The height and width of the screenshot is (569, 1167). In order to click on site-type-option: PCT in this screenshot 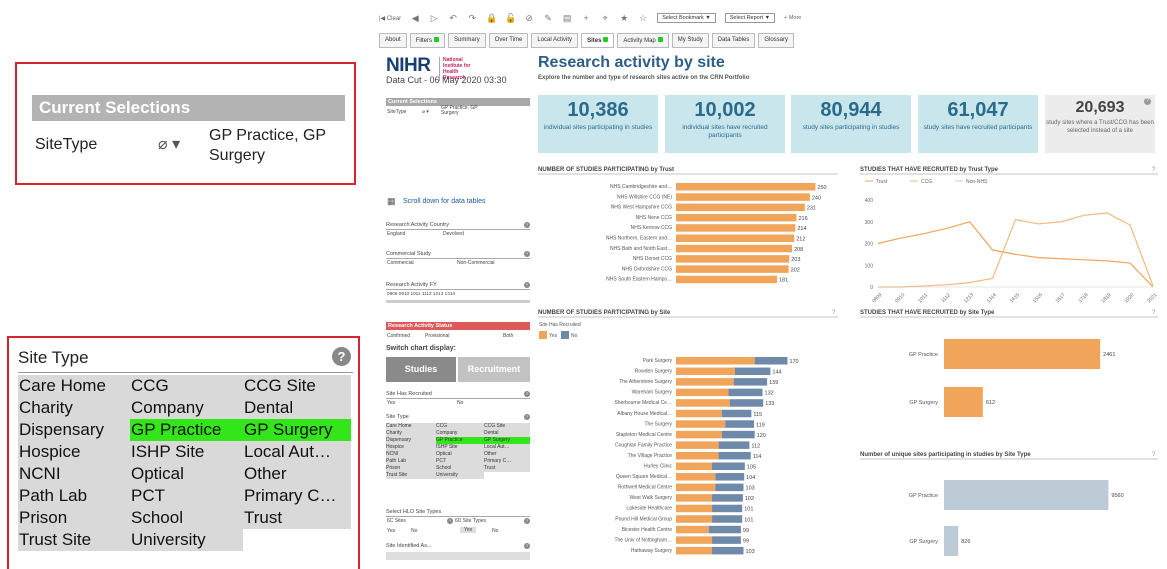, I will do `click(186, 496)`.